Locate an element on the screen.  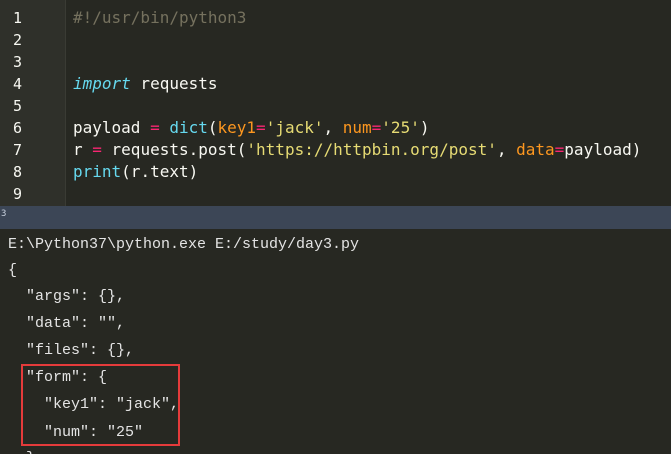
line-number: 6 is located at coordinates (17, 128).